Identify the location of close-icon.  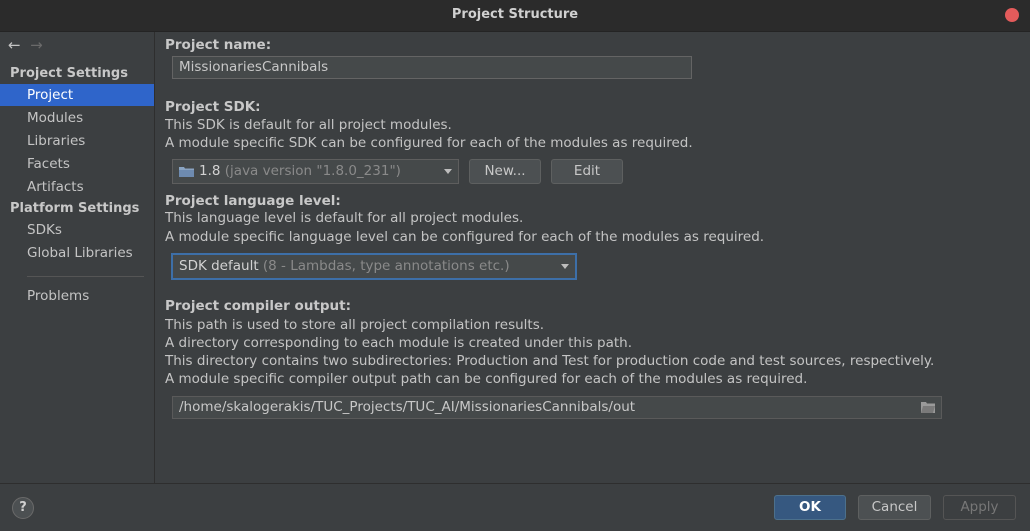
(1012, 15).